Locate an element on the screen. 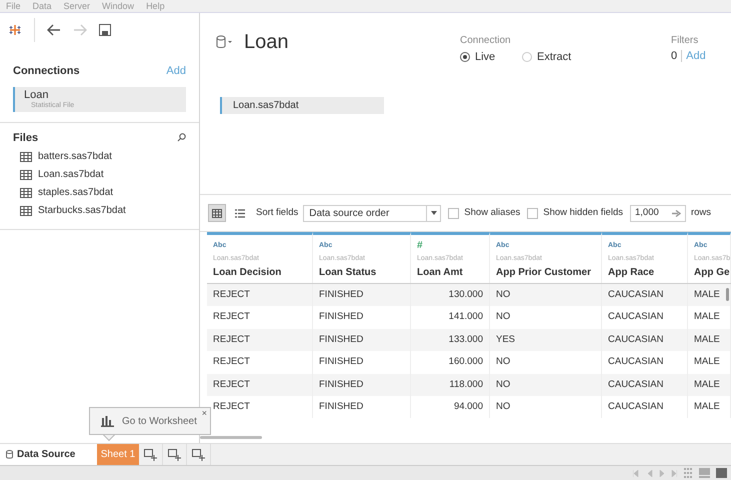 This screenshot has width=731, height=480. table-cell: NO is located at coordinates (546, 407).